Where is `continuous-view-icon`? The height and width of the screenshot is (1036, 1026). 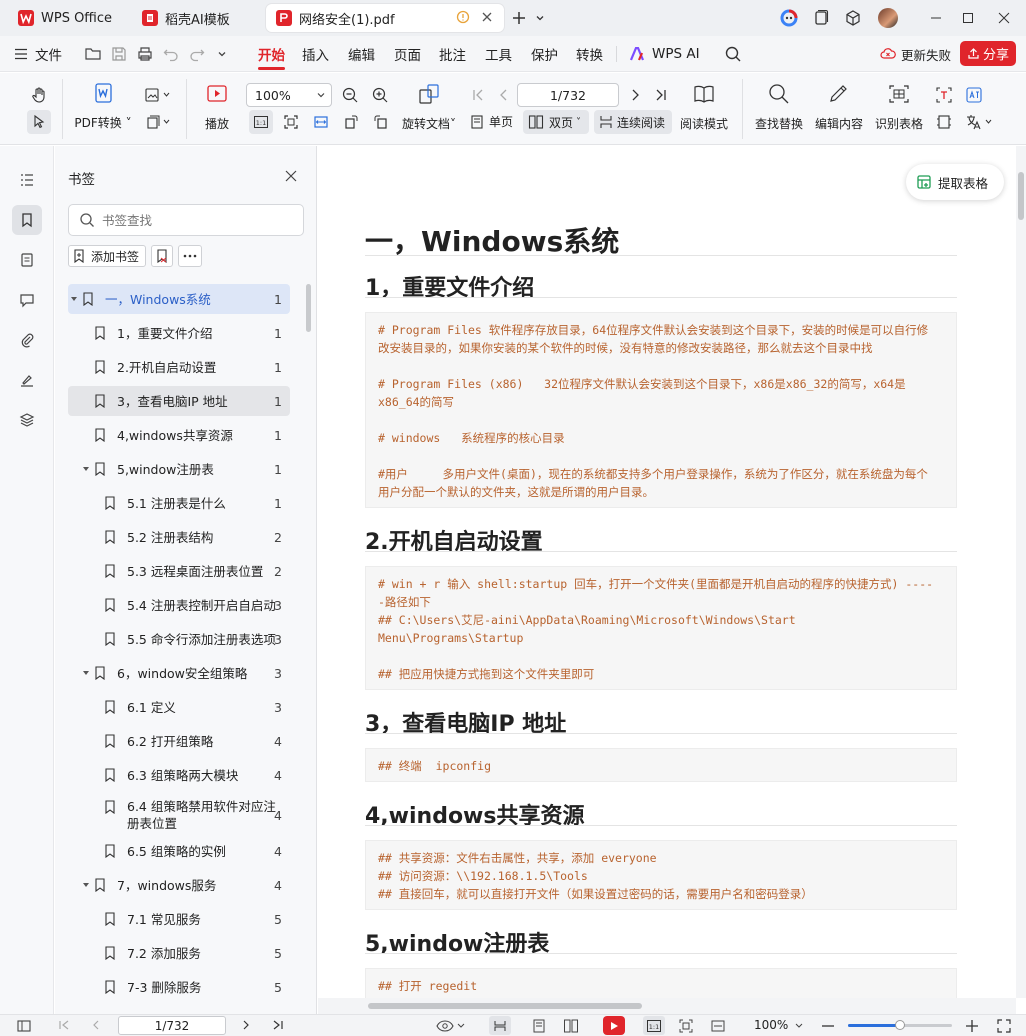 continuous-view-icon is located at coordinates (500, 1025).